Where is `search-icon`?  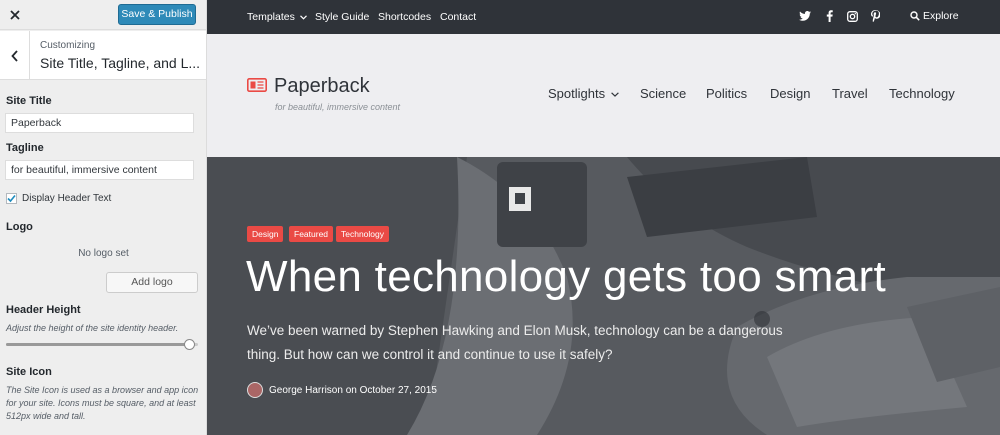
search-icon is located at coordinates (915, 16).